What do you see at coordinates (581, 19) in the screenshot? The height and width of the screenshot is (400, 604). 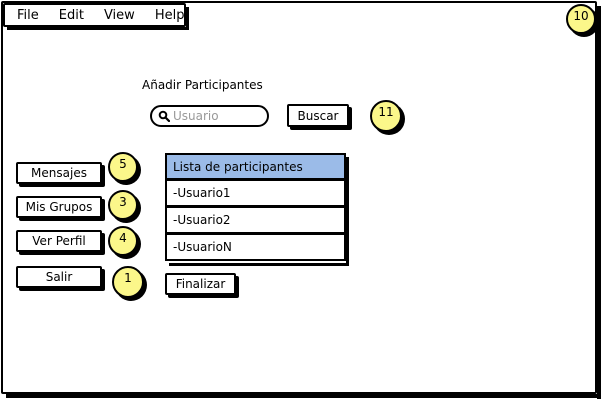 I see `callout-10: 10` at bounding box center [581, 19].